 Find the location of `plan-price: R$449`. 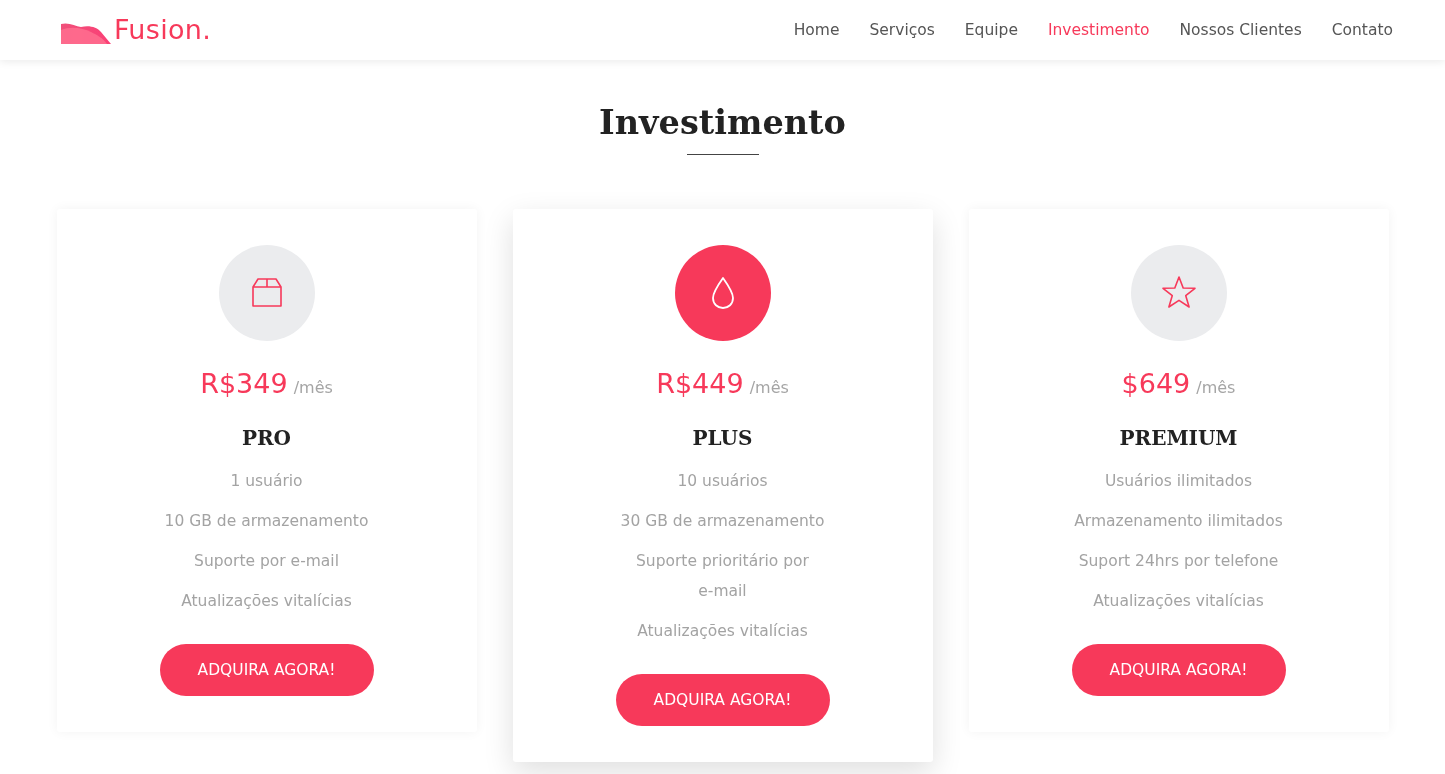

plan-price: R$449 is located at coordinates (700, 384).